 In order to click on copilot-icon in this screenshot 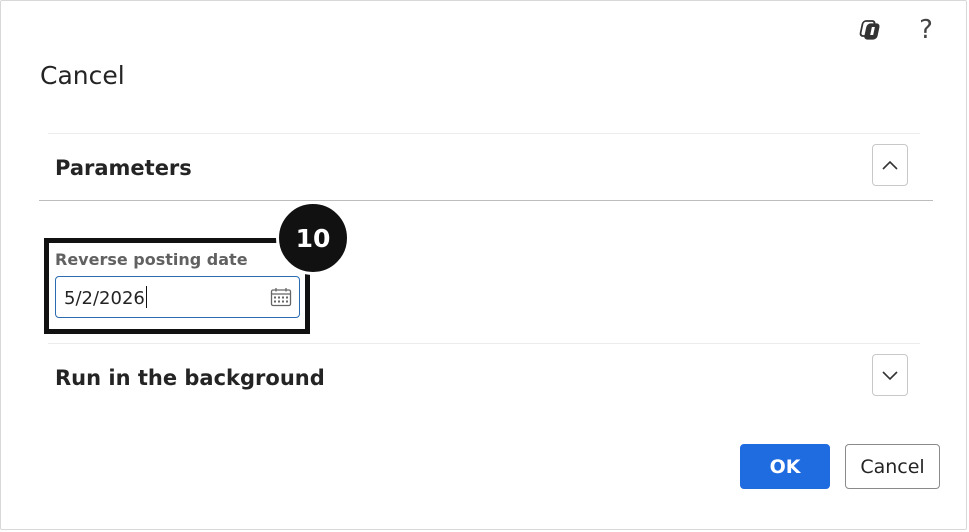, I will do `click(869, 30)`.